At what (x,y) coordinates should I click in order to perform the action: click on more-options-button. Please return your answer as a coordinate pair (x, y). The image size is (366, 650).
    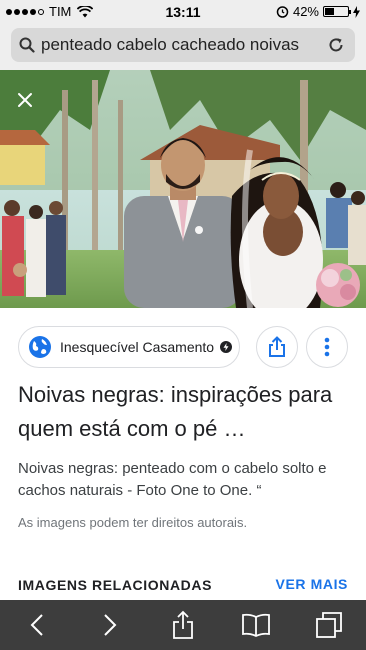
    Looking at the image, I should click on (327, 347).